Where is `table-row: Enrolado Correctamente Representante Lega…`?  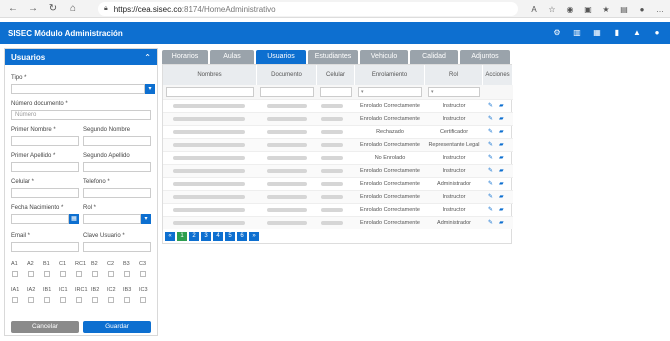
table-row: Enrolado Correctamente Representante Lega… is located at coordinates (338, 144).